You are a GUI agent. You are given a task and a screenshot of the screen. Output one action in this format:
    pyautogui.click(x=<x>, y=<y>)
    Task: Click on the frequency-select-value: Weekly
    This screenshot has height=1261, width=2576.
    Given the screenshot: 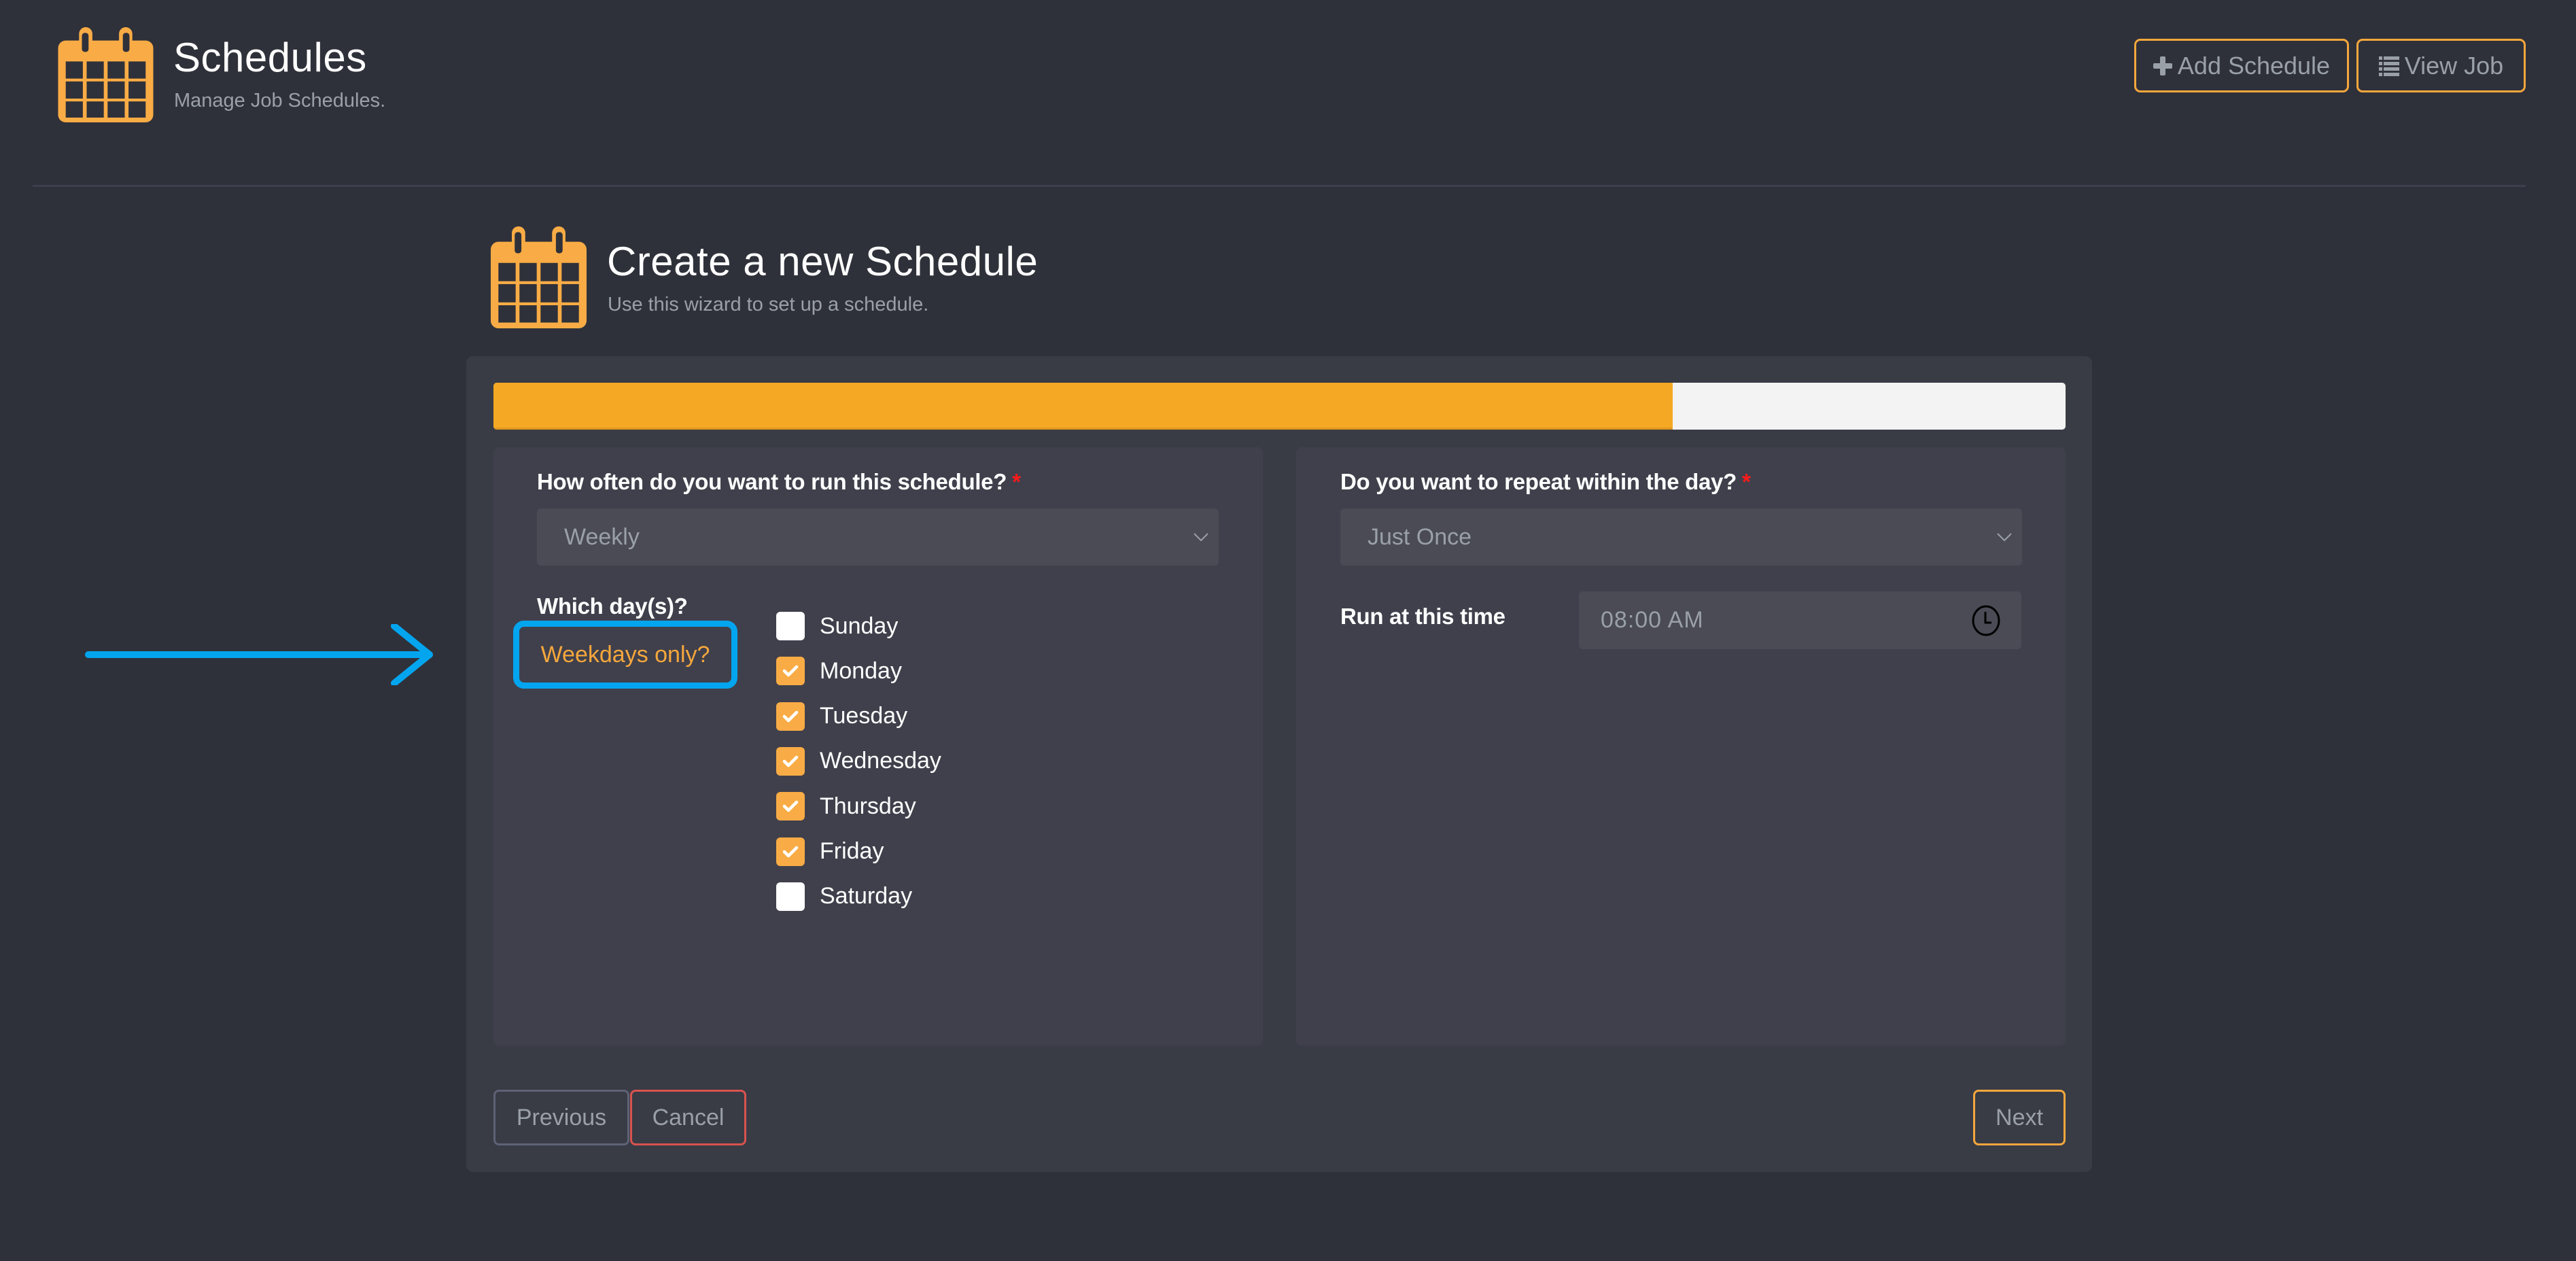 What is the action you would take?
    pyautogui.click(x=602, y=536)
    